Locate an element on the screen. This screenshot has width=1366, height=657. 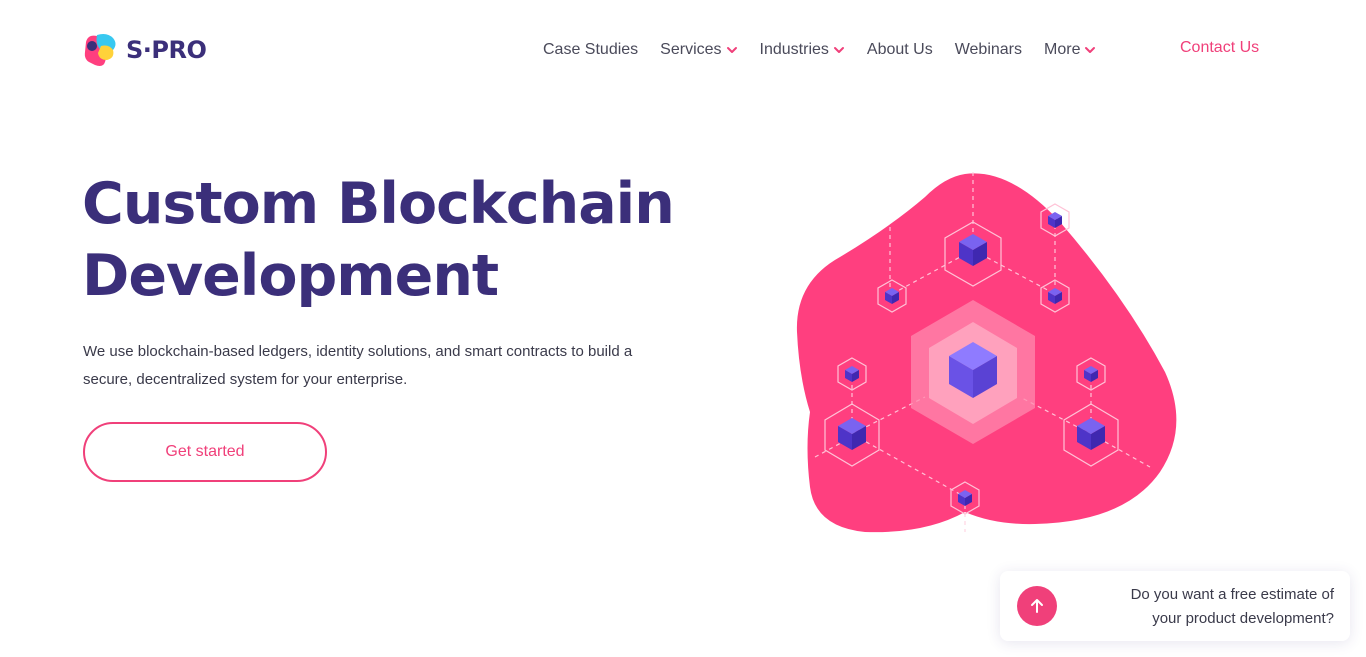
nav-item-label: More is located at coordinates (1062, 49).